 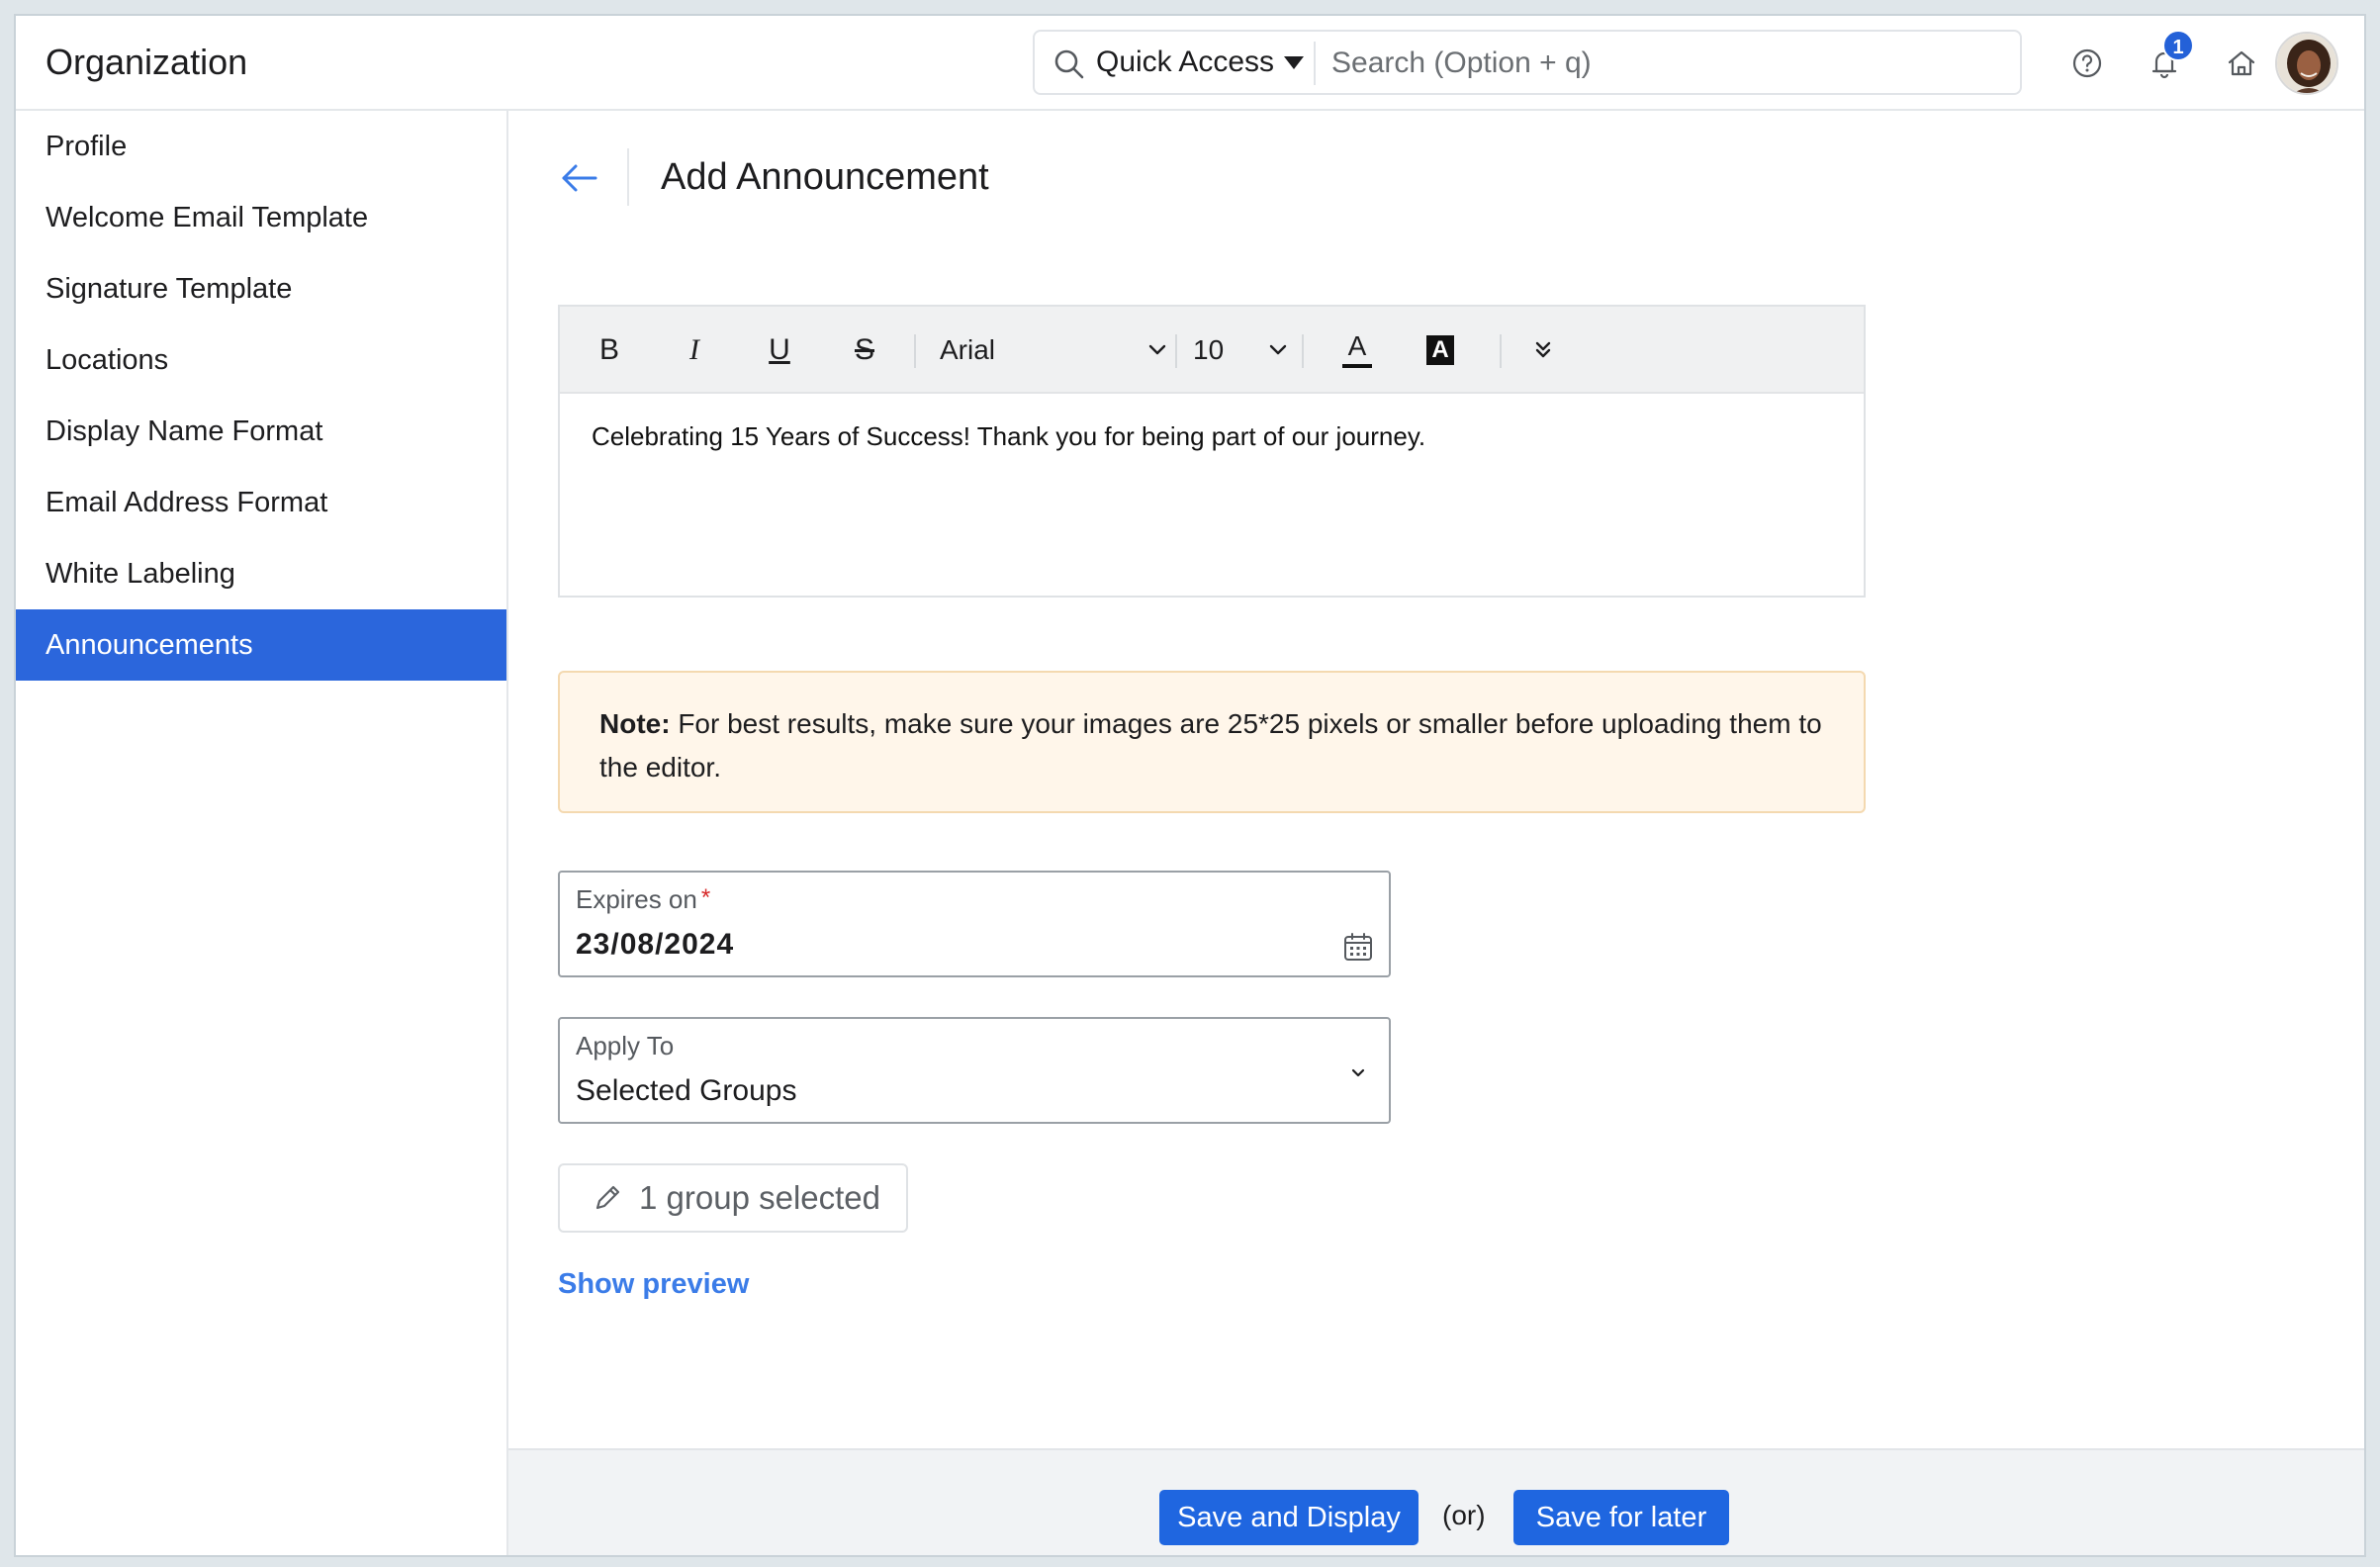 I want to click on avatar-image, so click(x=2306, y=64).